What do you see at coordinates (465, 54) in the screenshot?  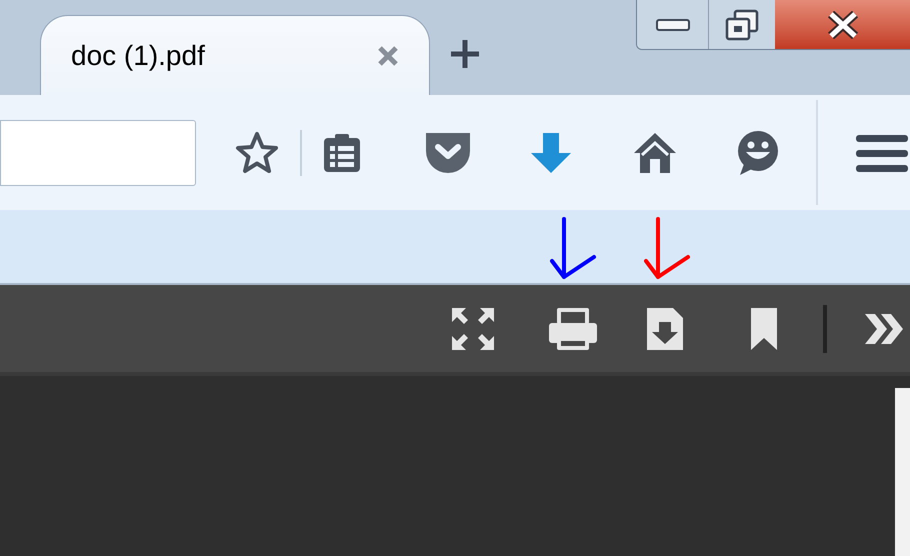 I see `new-tab-icon` at bounding box center [465, 54].